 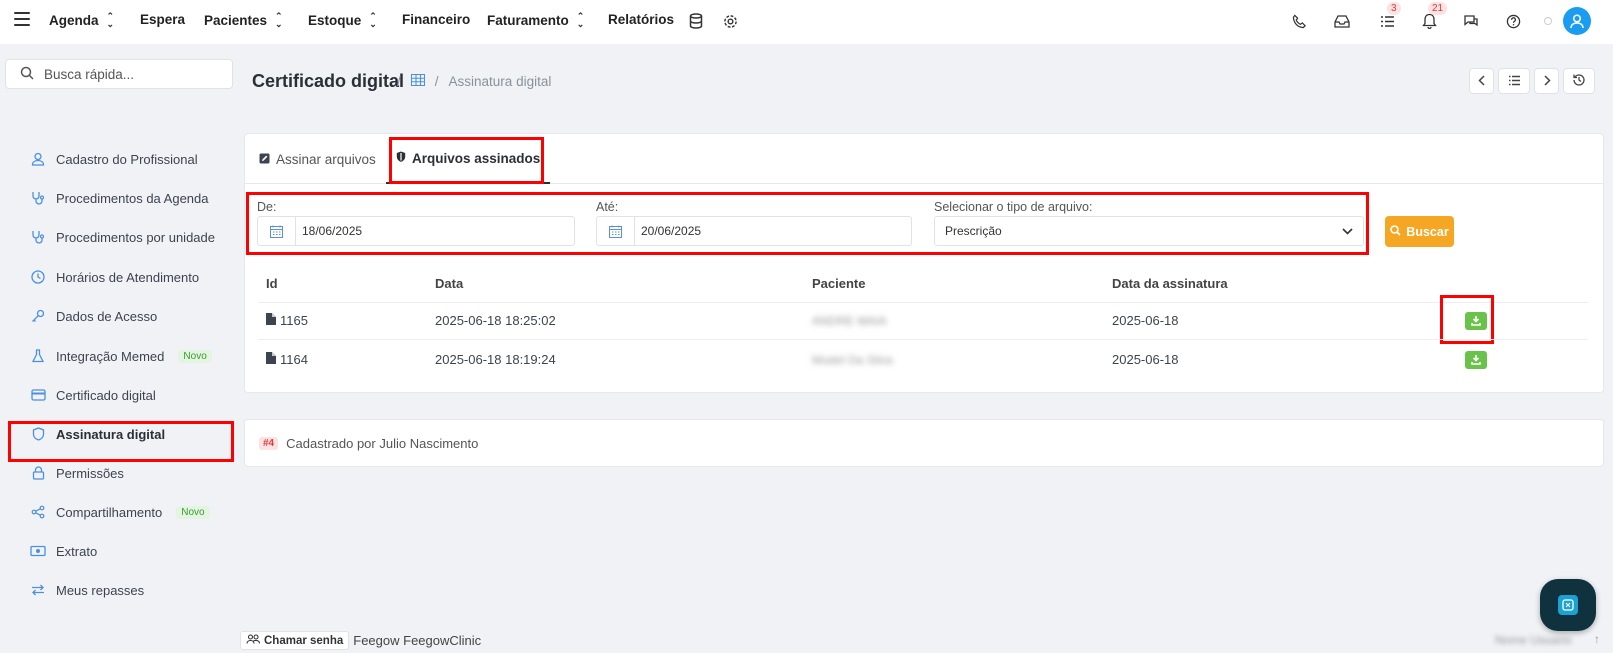 What do you see at coordinates (114, 277) in the screenshot?
I see `sidebar-item-horarios: Horários de Atendimento` at bounding box center [114, 277].